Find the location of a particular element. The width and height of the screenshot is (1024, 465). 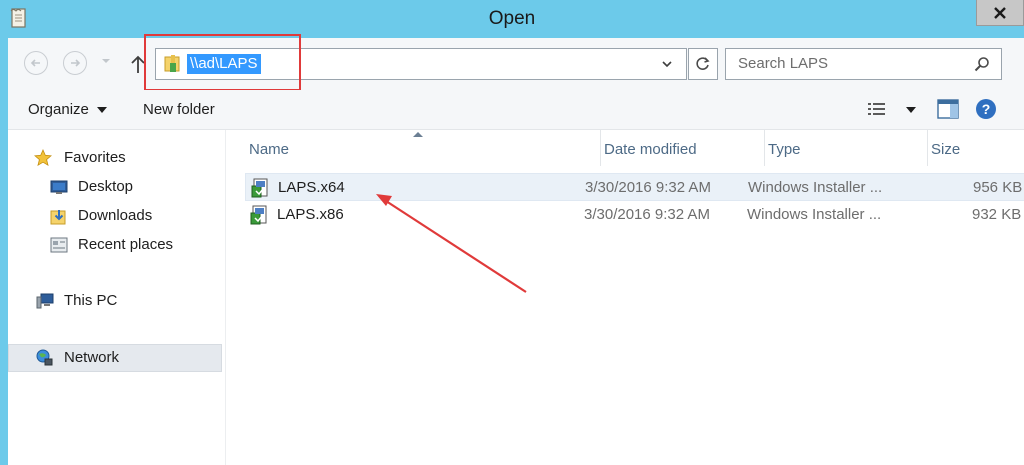

close-icon is located at coordinates (1000, 12).